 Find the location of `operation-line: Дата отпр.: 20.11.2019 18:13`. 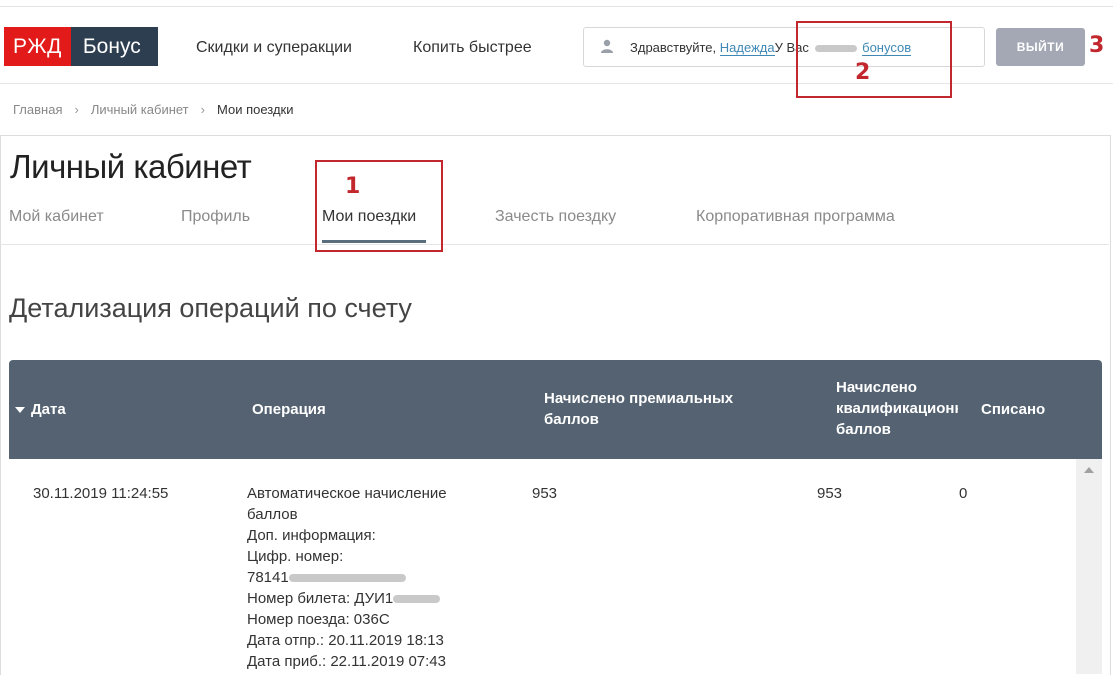

operation-line: Дата отпр.: 20.11.2019 18:13 is located at coordinates (345, 640).